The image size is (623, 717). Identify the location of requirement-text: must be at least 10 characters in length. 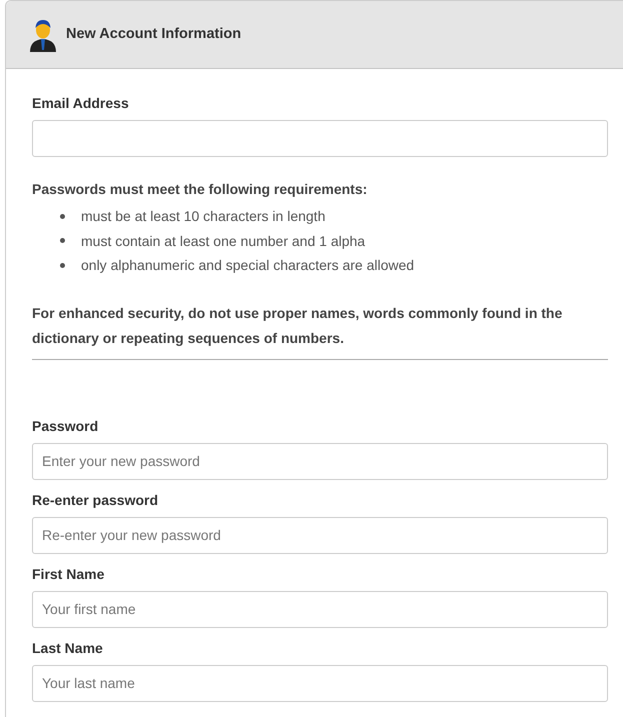
(203, 216).